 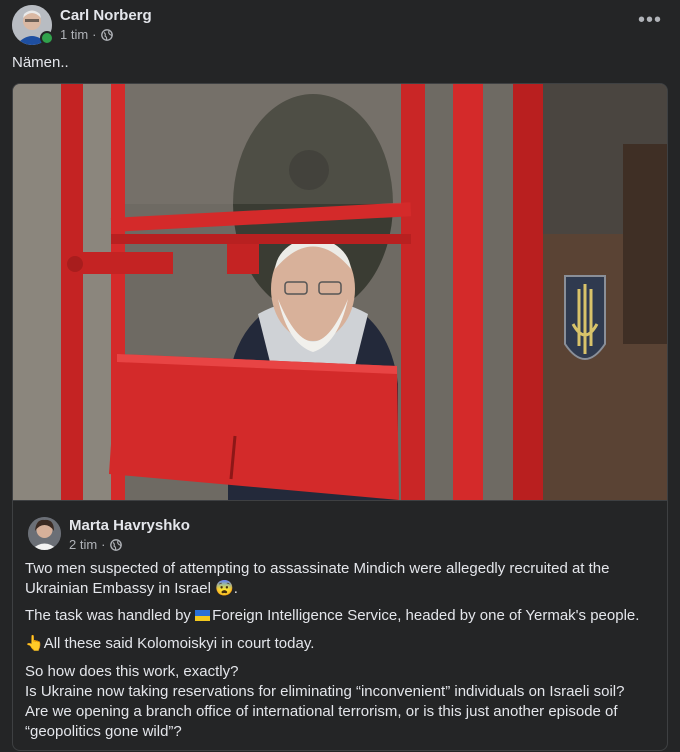 What do you see at coordinates (110, 615) in the screenshot?
I see `paragraph-2-prefix: The task was handled by` at bounding box center [110, 615].